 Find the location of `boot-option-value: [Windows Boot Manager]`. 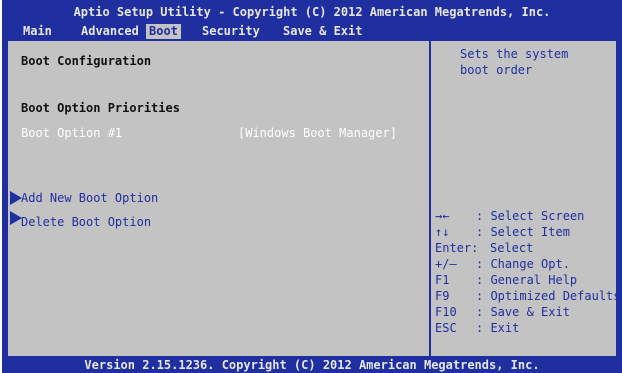

boot-option-value: [Windows Boot Manager] is located at coordinates (317, 133).